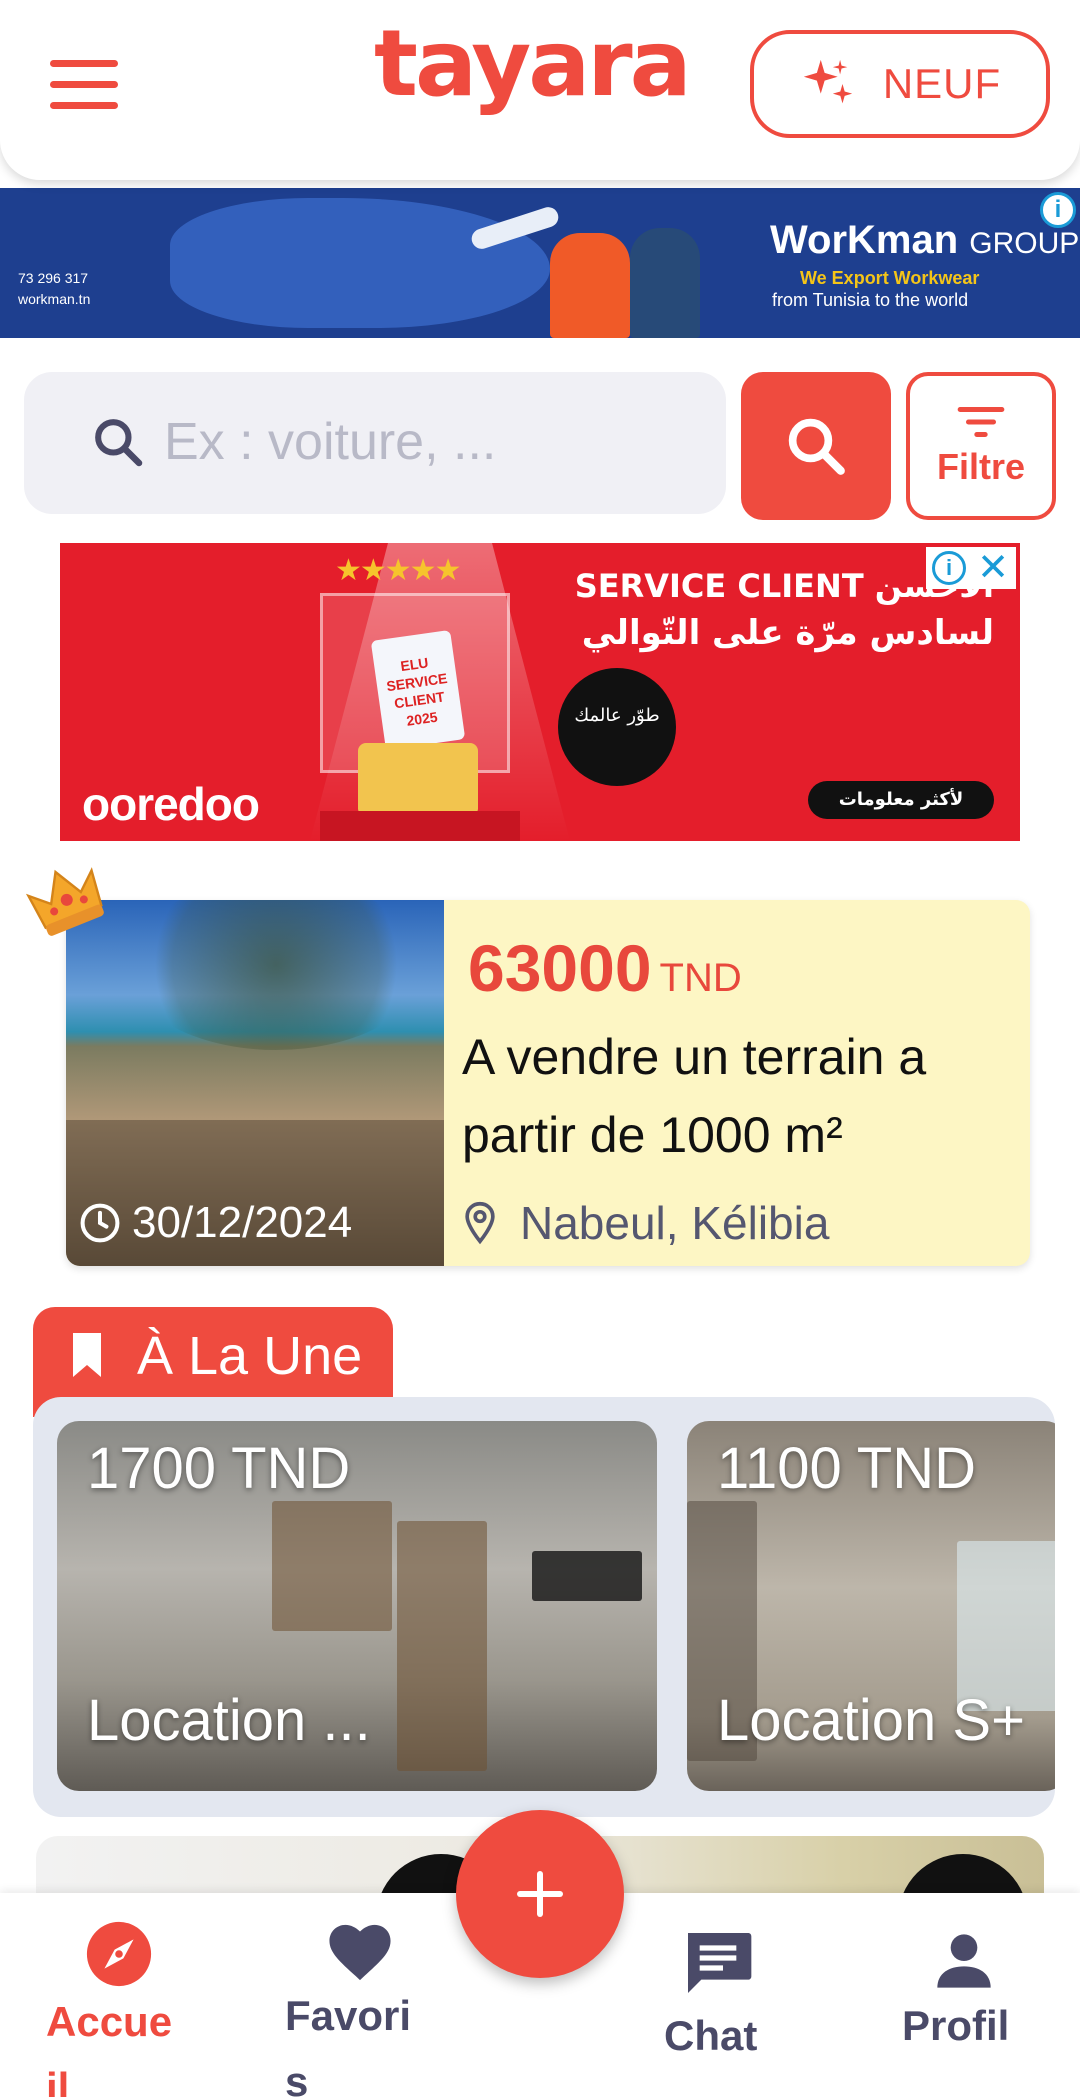 The image size is (1080, 2097). I want to click on a-la-une-label: À La Une, so click(250, 1356).